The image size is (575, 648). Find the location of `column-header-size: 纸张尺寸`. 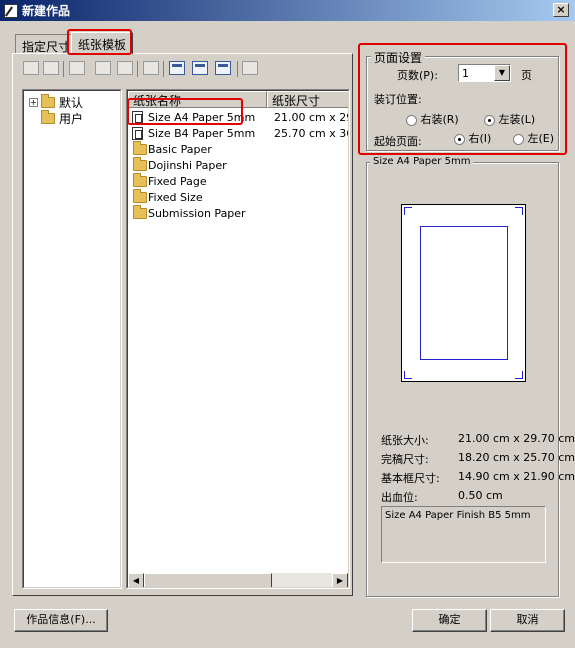

column-header-size: 纸张尺寸 is located at coordinates (307, 99).